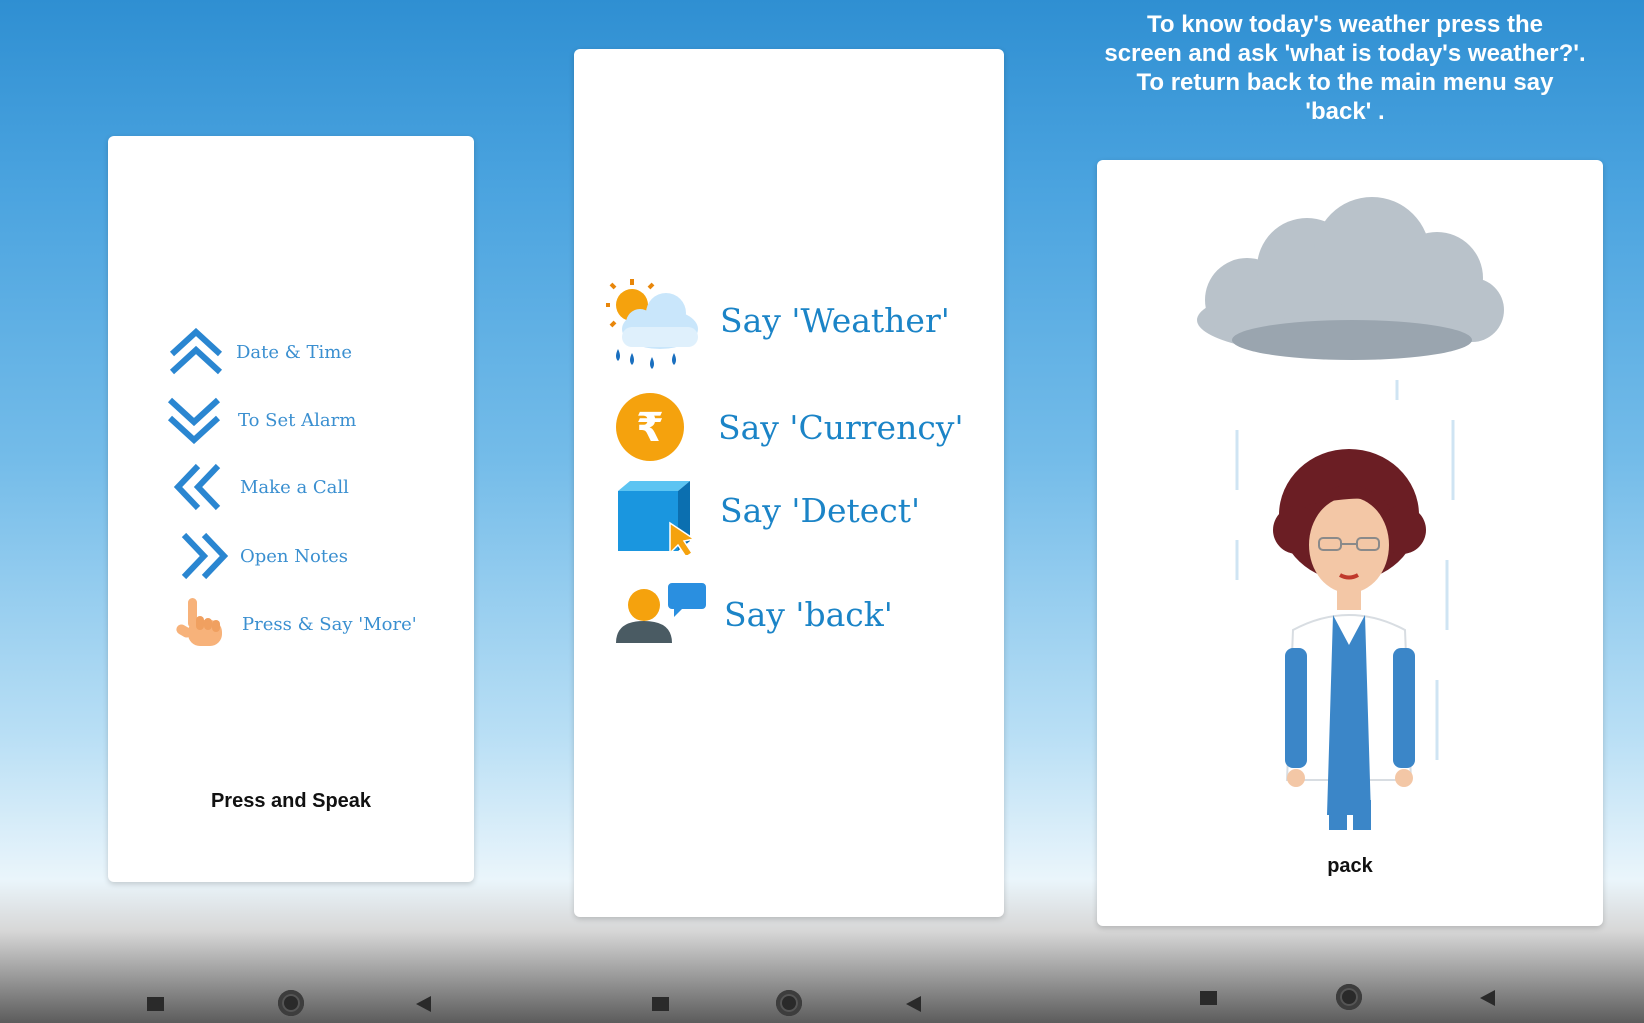 This screenshot has height=1023, width=1644. I want to click on press-and-speak-label: Press and Speak, so click(291, 801).